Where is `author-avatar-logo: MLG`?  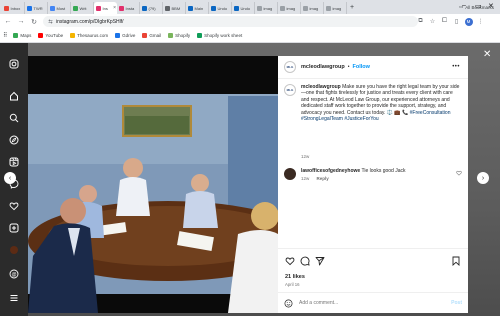
author-avatar-logo: MLG is located at coordinates (290, 67).